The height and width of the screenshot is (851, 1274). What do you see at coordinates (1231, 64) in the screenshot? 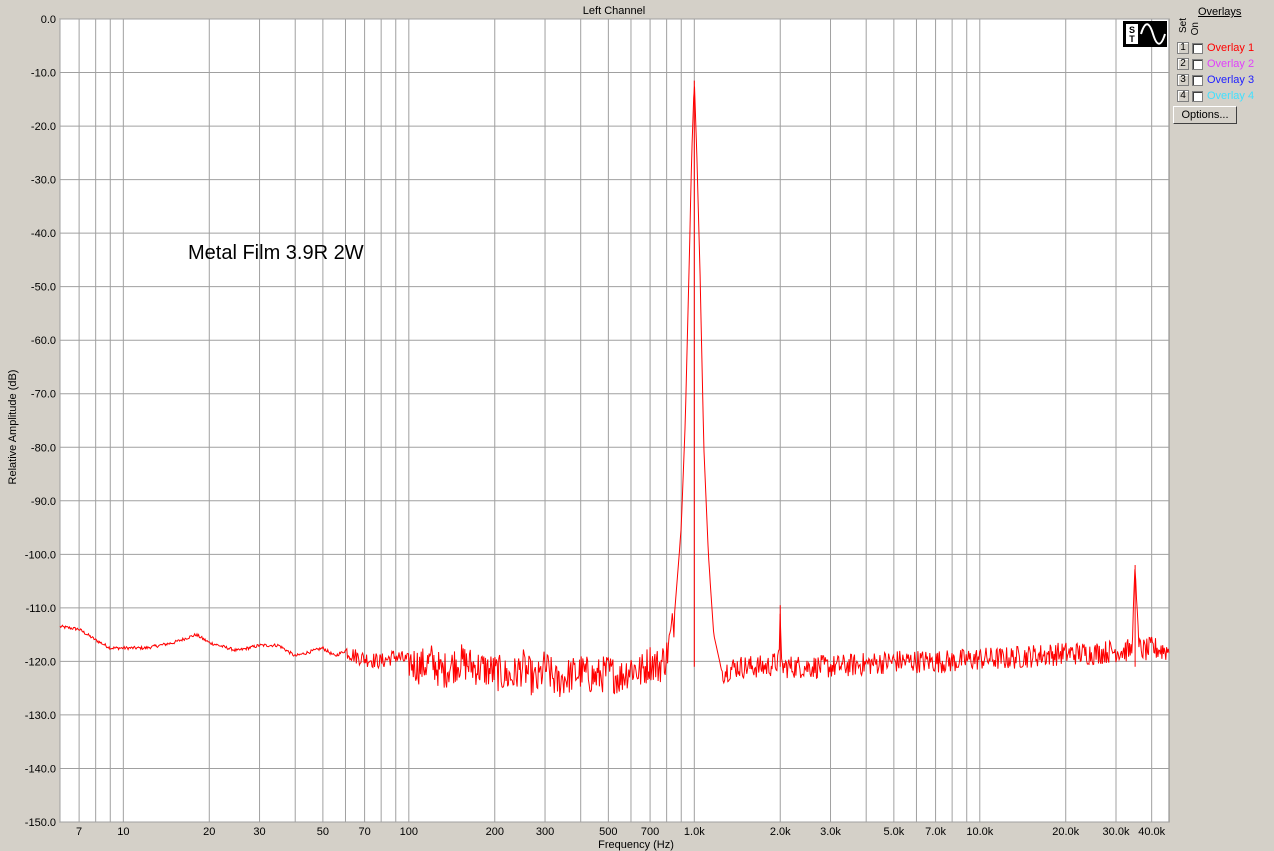
I see `overlay-label-2: Overlay 2` at bounding box center [1231, 64].